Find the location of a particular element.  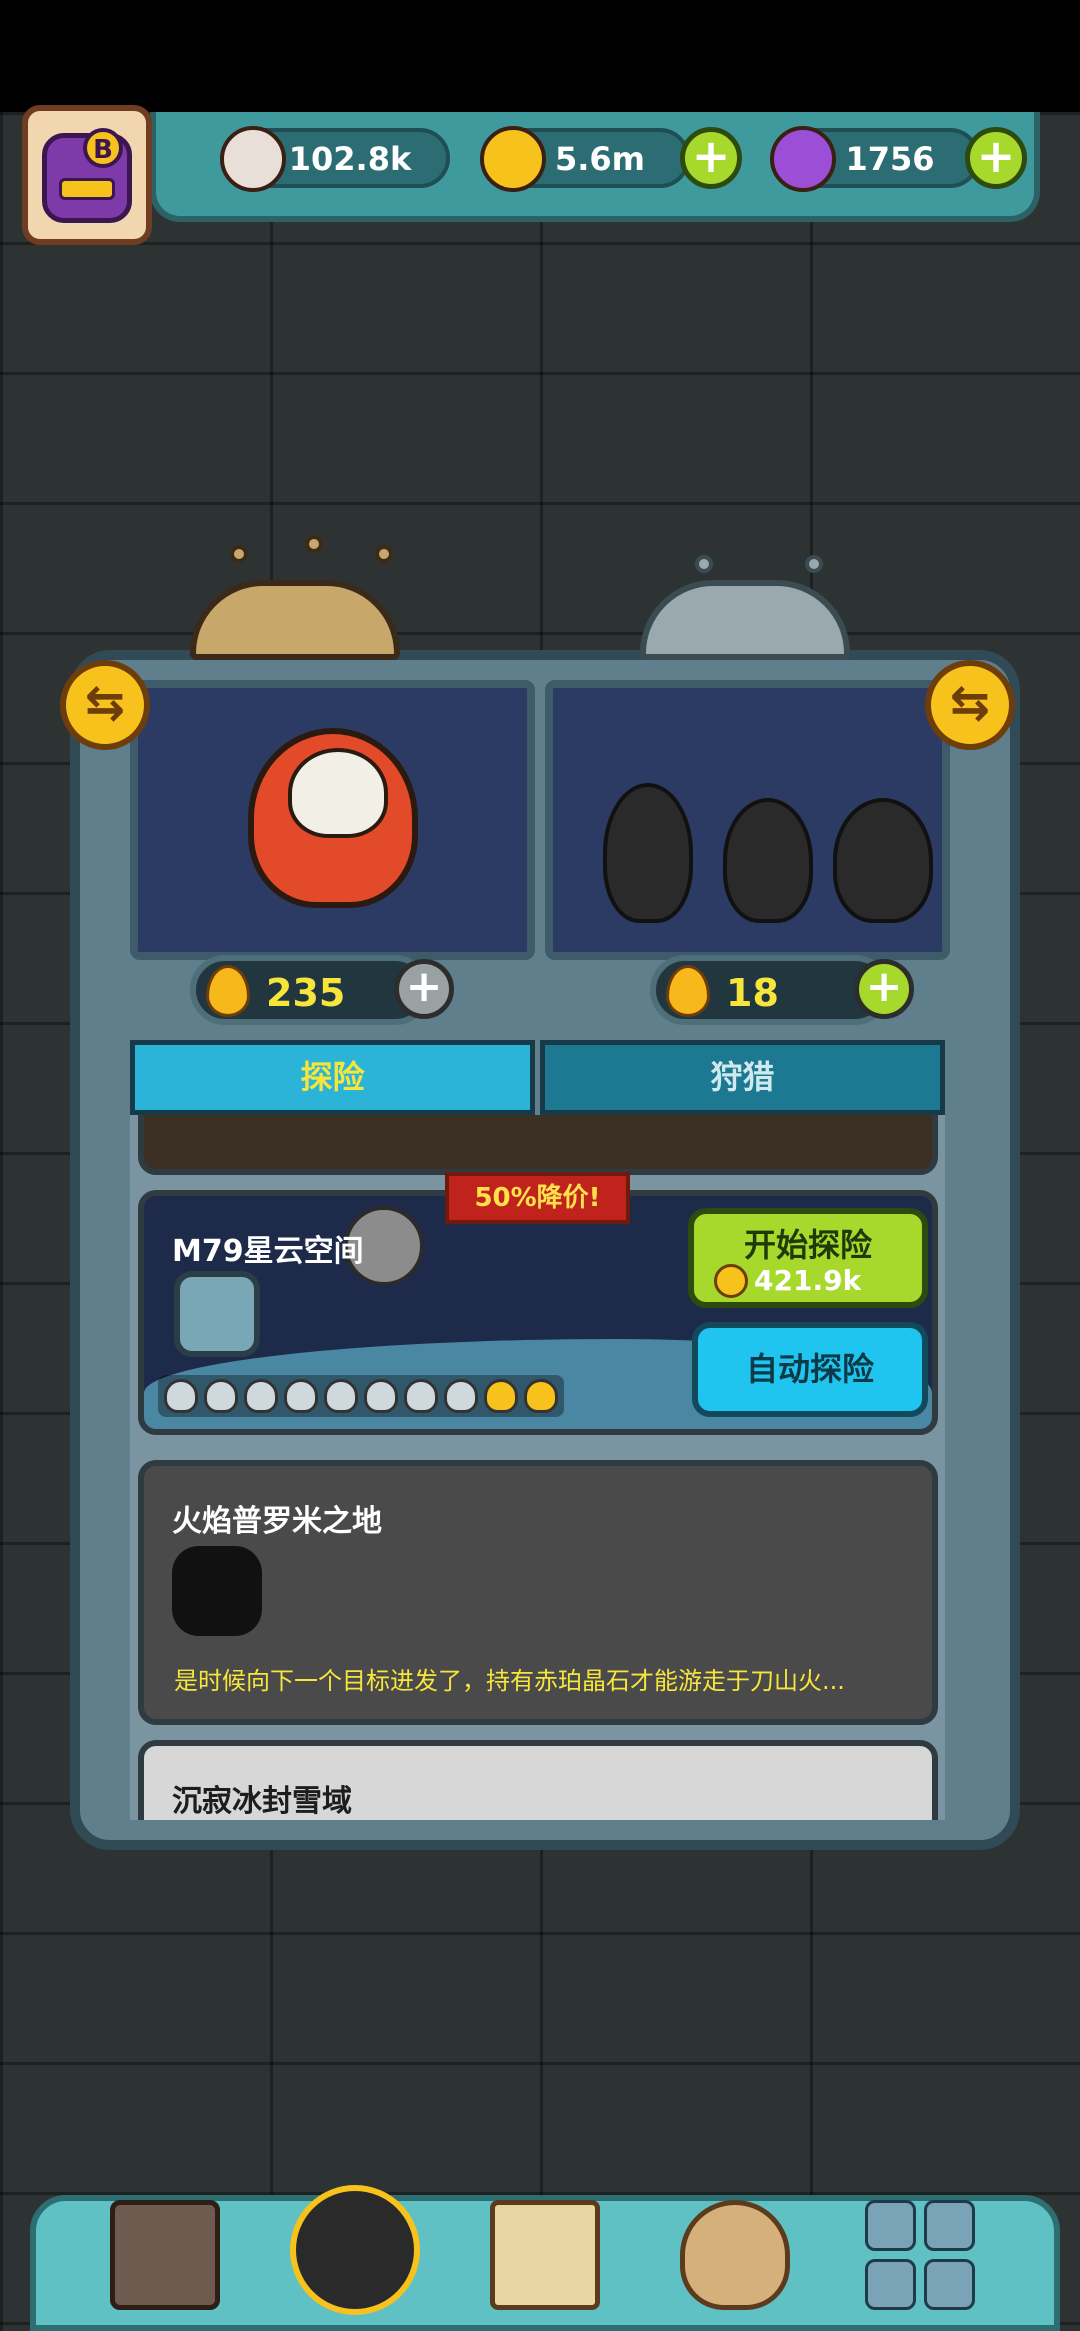

swap-right-button: ⇆ is located at coordinates (970, 705).